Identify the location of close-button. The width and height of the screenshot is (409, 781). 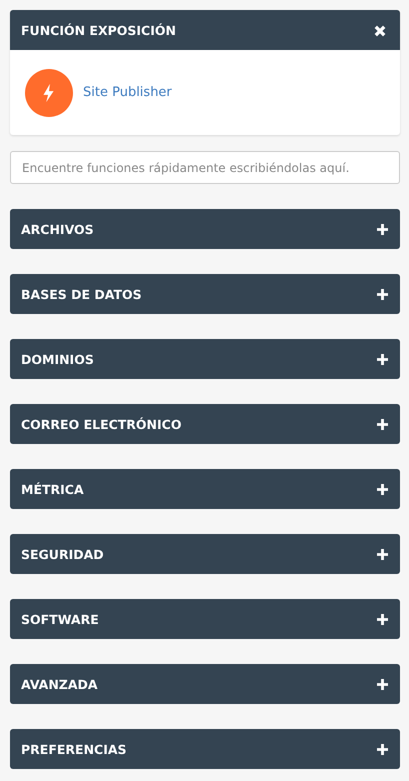
(381, 32).